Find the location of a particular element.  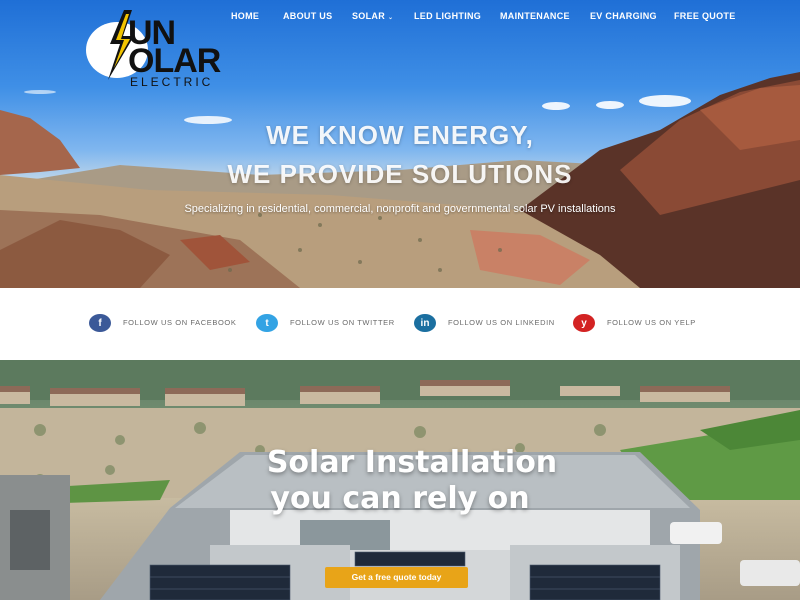

facebook-icon: f is located at coordinates (100, 323).